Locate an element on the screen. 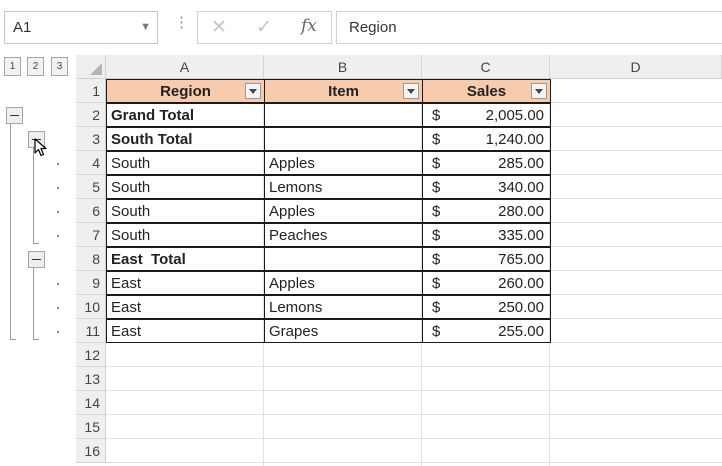  row-header: 13 is located at coordinates (91, 379).